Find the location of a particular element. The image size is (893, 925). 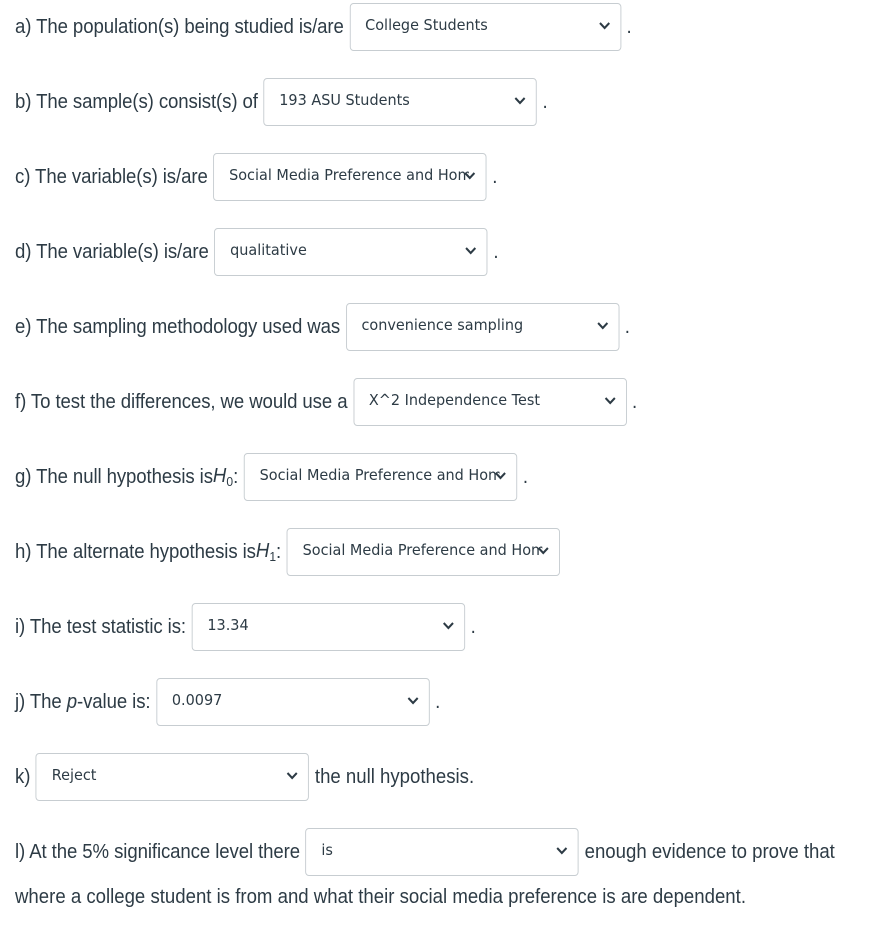

null-hypothesis-select-value: Social Media Preference and Hometown is located at coordinates (379, 475).